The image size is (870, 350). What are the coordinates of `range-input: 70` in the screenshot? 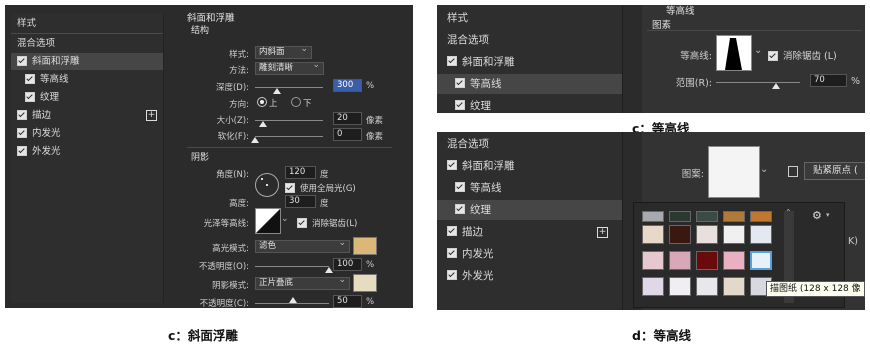 It's located at (828, 80).